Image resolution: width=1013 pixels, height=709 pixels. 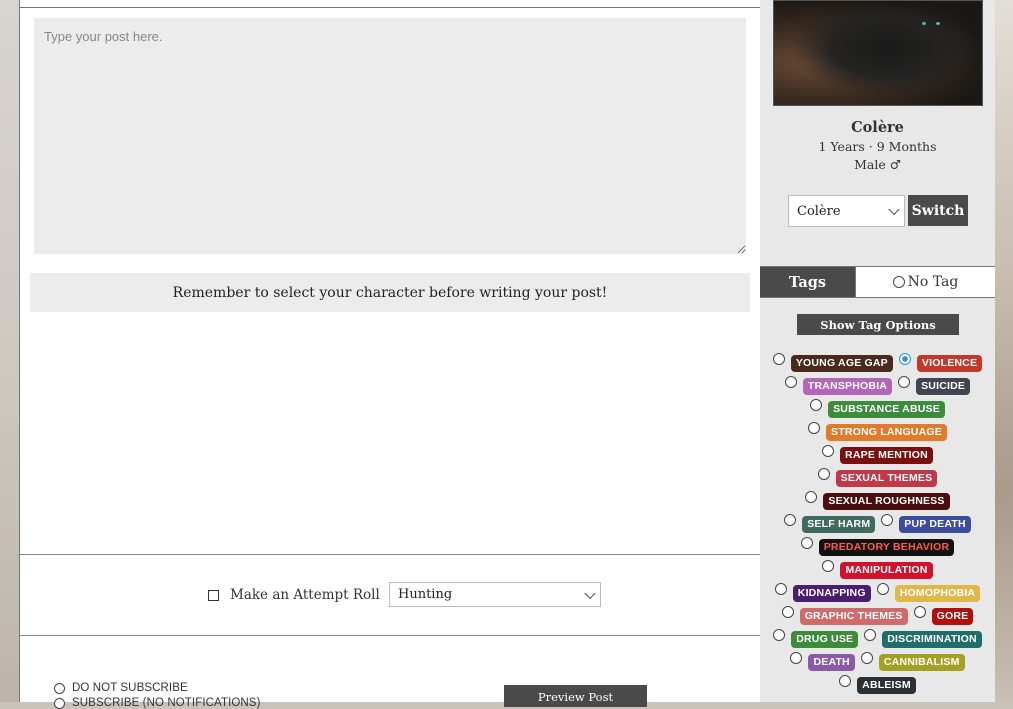 I want to click on tag-option: RAPE MENTION, so click(x=877, y=454).